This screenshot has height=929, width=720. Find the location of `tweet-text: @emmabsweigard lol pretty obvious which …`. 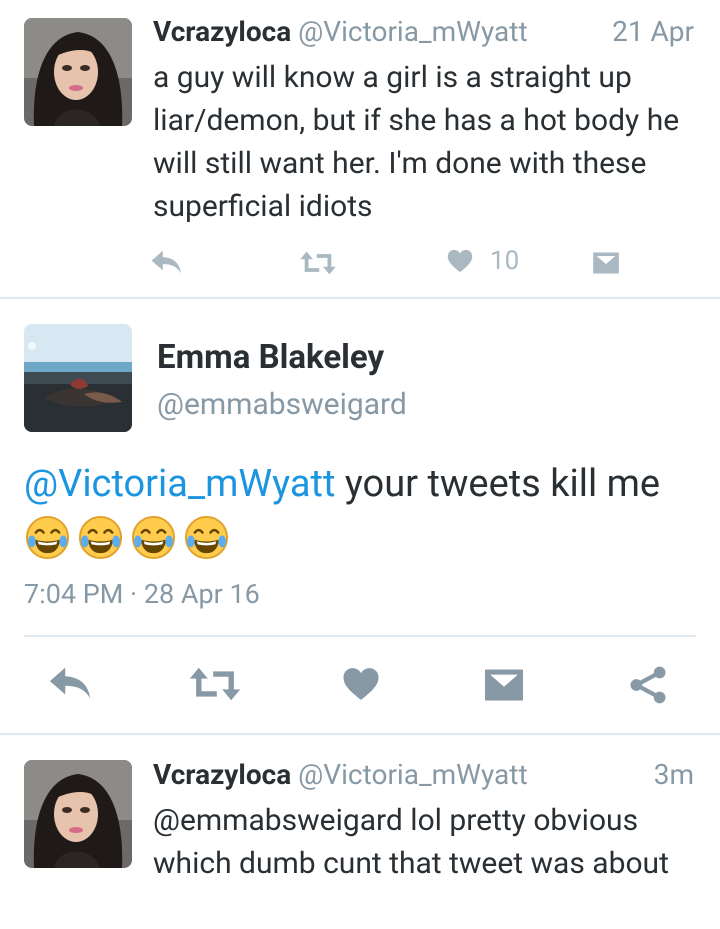

tweet-text: @emmabsweigard lol pretty obvious which … is located at coordinates (411, 842).